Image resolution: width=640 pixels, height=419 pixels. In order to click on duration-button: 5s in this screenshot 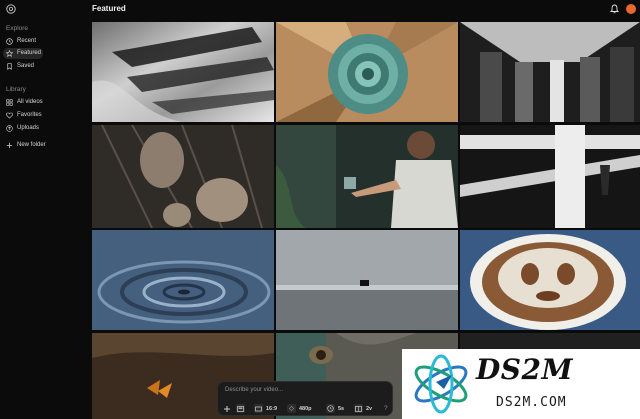, I will do `click(335, 408)`.